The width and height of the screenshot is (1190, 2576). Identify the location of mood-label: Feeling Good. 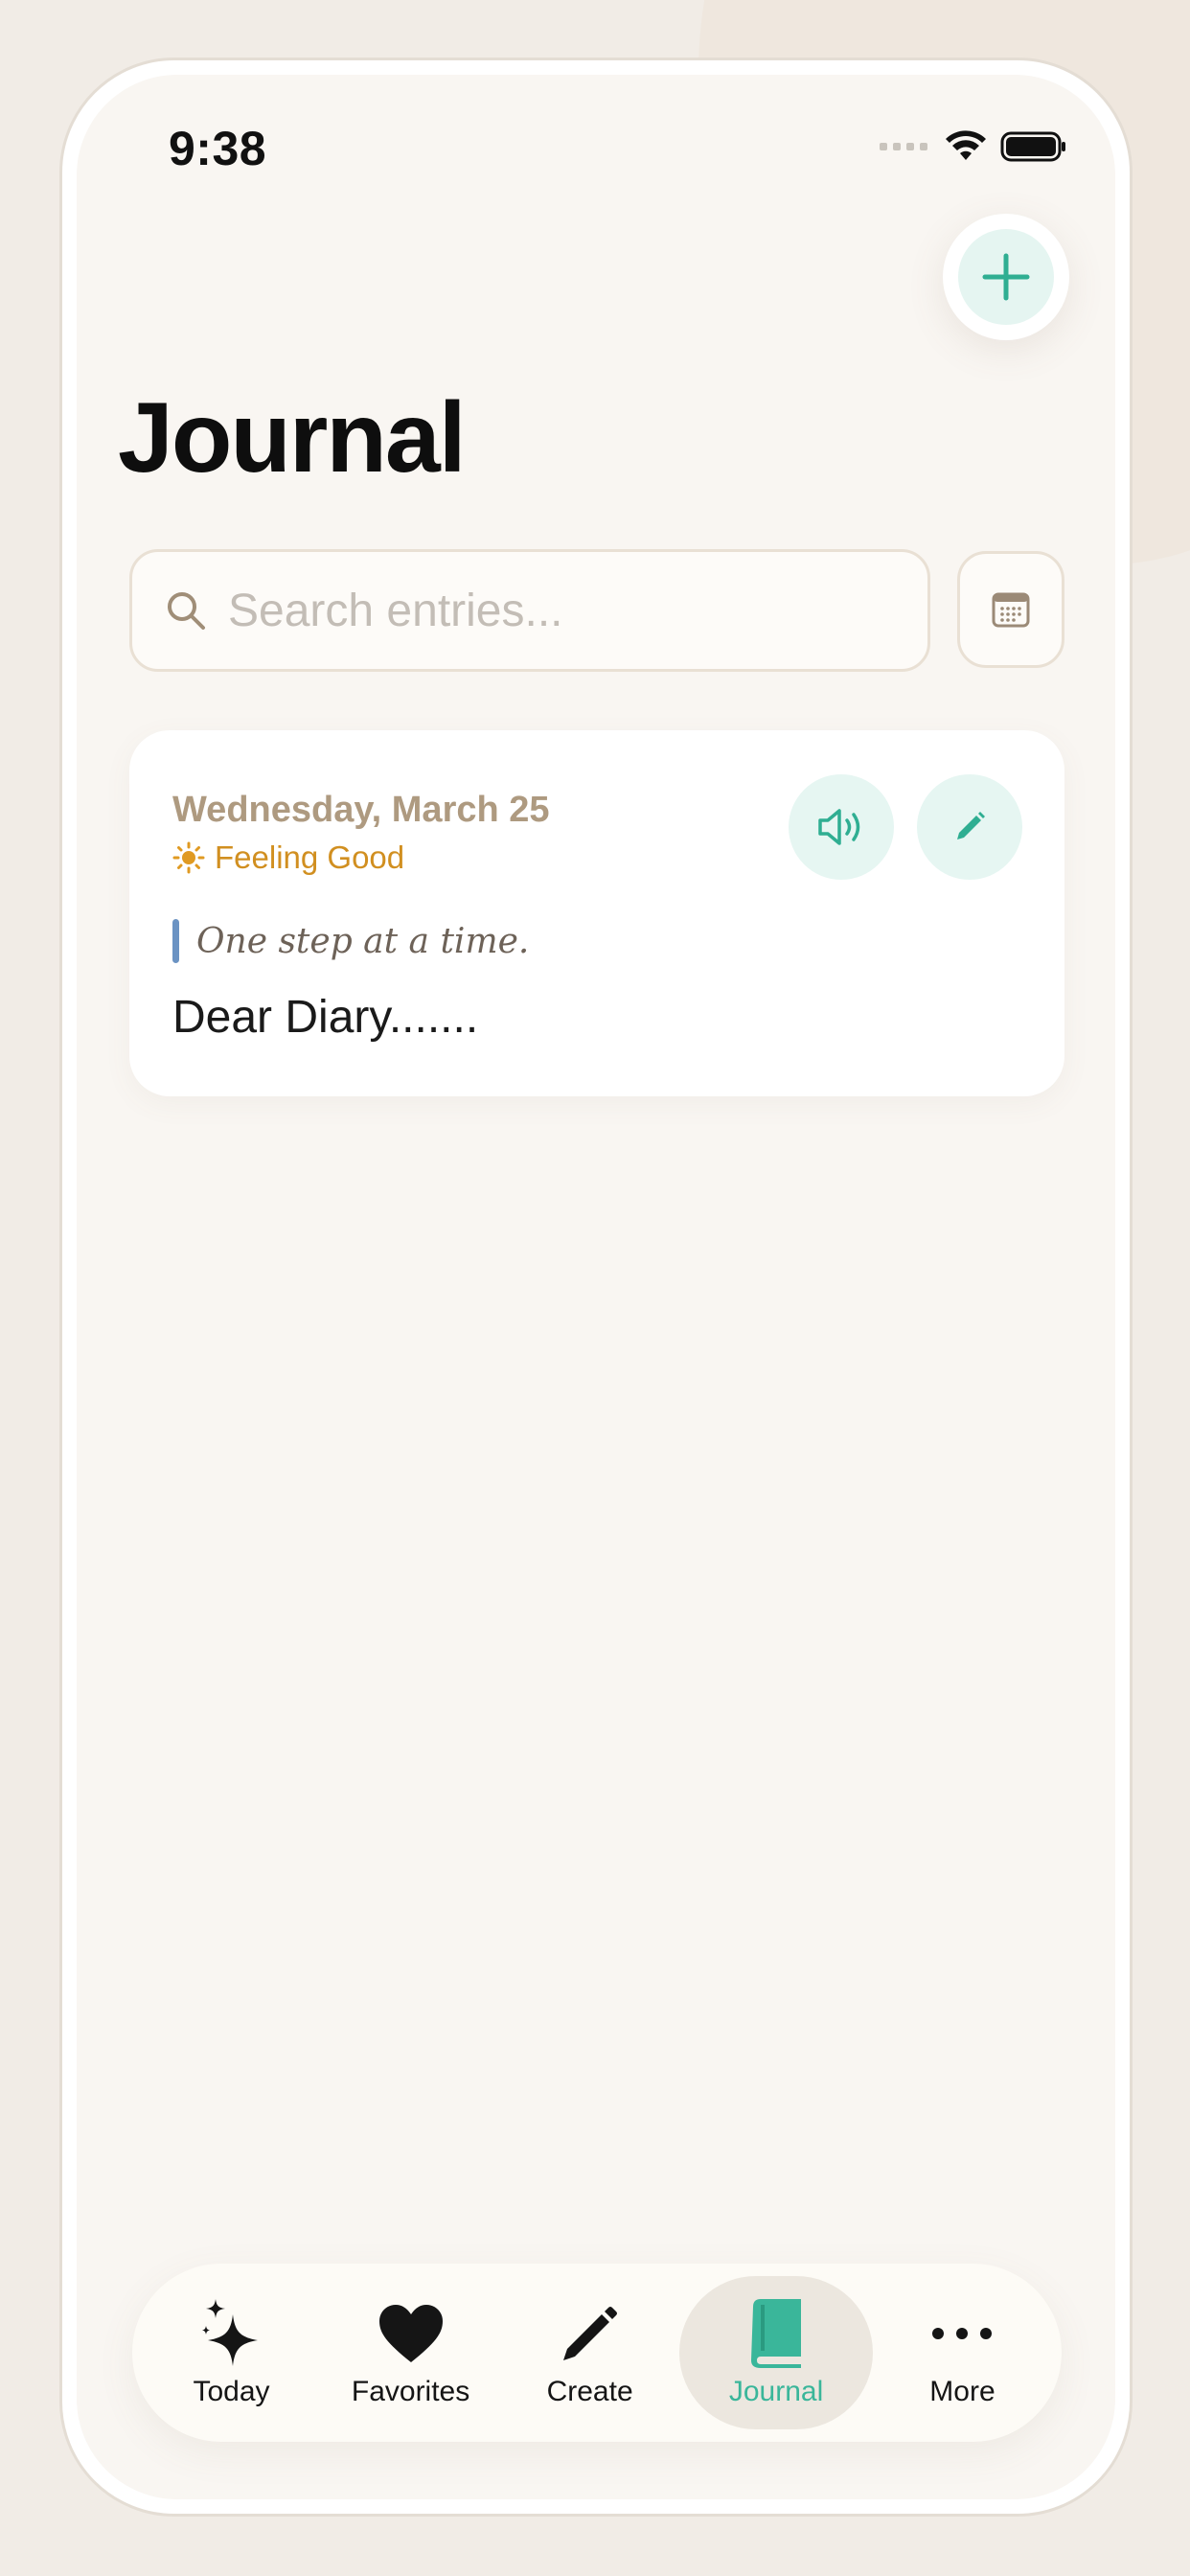
(310, 857).